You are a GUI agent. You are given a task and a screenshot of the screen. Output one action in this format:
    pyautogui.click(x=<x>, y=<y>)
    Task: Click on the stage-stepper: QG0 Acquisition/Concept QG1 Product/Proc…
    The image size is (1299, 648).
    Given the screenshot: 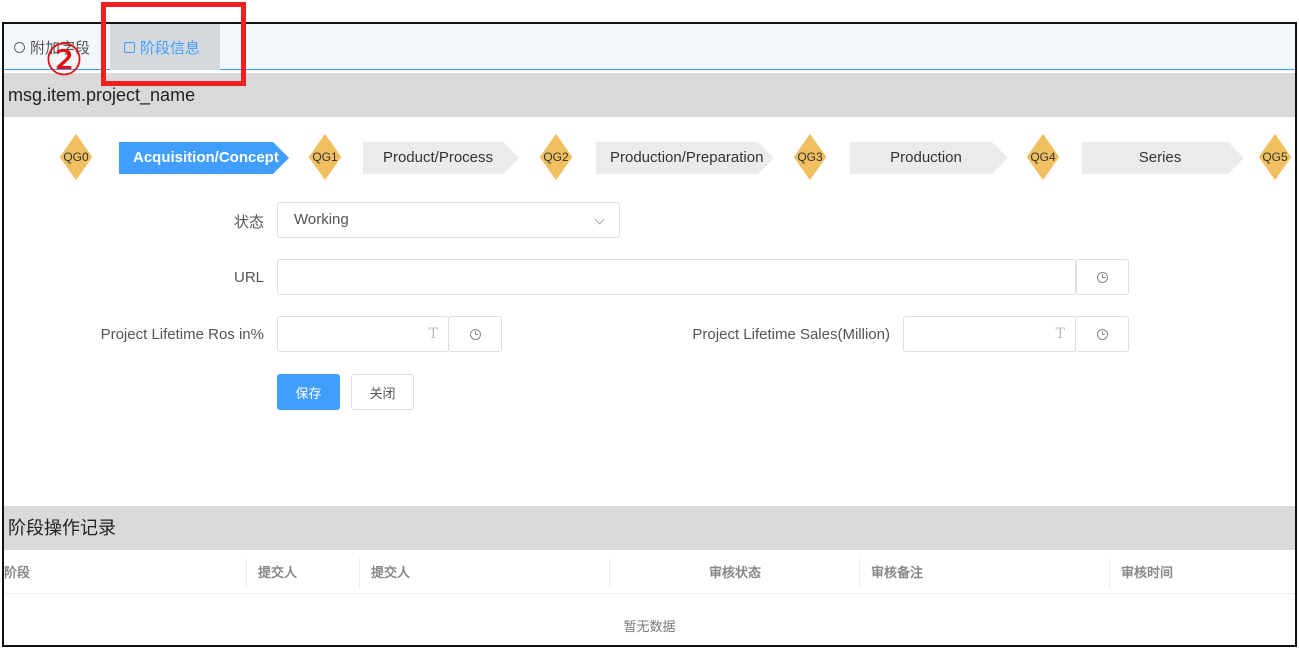 What is the action you would take?
    pyautogui.click(x=649, y=158)
    